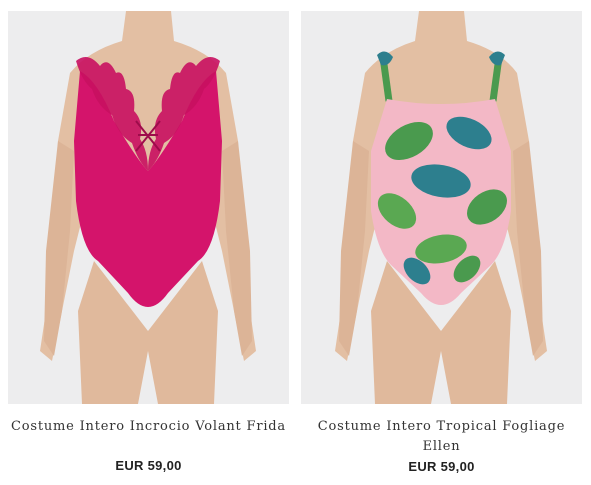  What do you see at coordinates (148, 427) in the screenshot?
I see `product-name: Costume Intero Incrocio Volant Frida` at bounding box center [148, 427].